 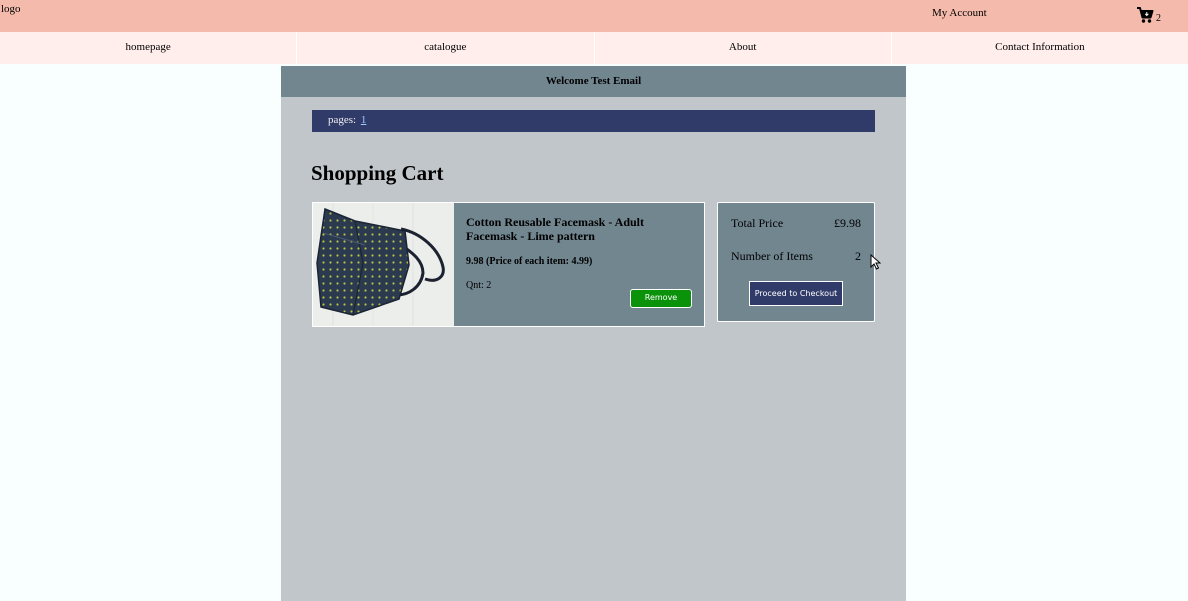 What do you see at coordinates (342, 120) in the screenshot?
I see `pages-label: pages:` at bounding box center [342, 120].